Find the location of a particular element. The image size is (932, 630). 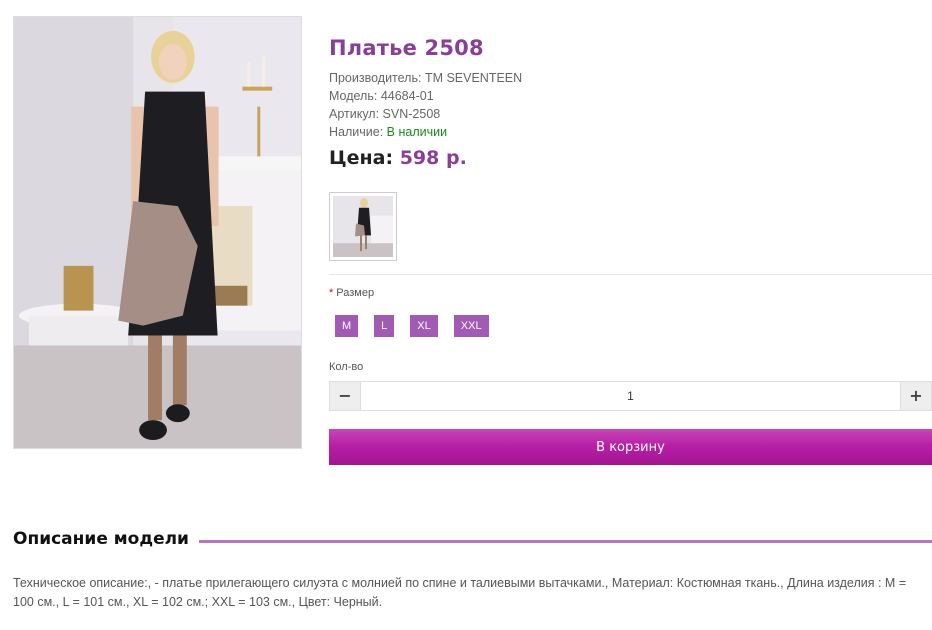

quantity-decrease-button: − is located at coordinates (345, 396).